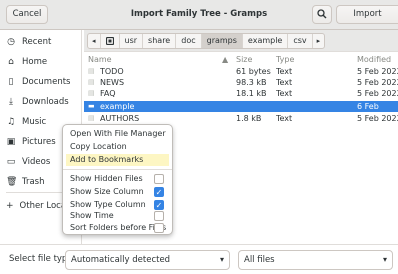  Describe the element at coordinates (189, 41) in the screenshot. I see `path-segment-doc: doc` at that location.